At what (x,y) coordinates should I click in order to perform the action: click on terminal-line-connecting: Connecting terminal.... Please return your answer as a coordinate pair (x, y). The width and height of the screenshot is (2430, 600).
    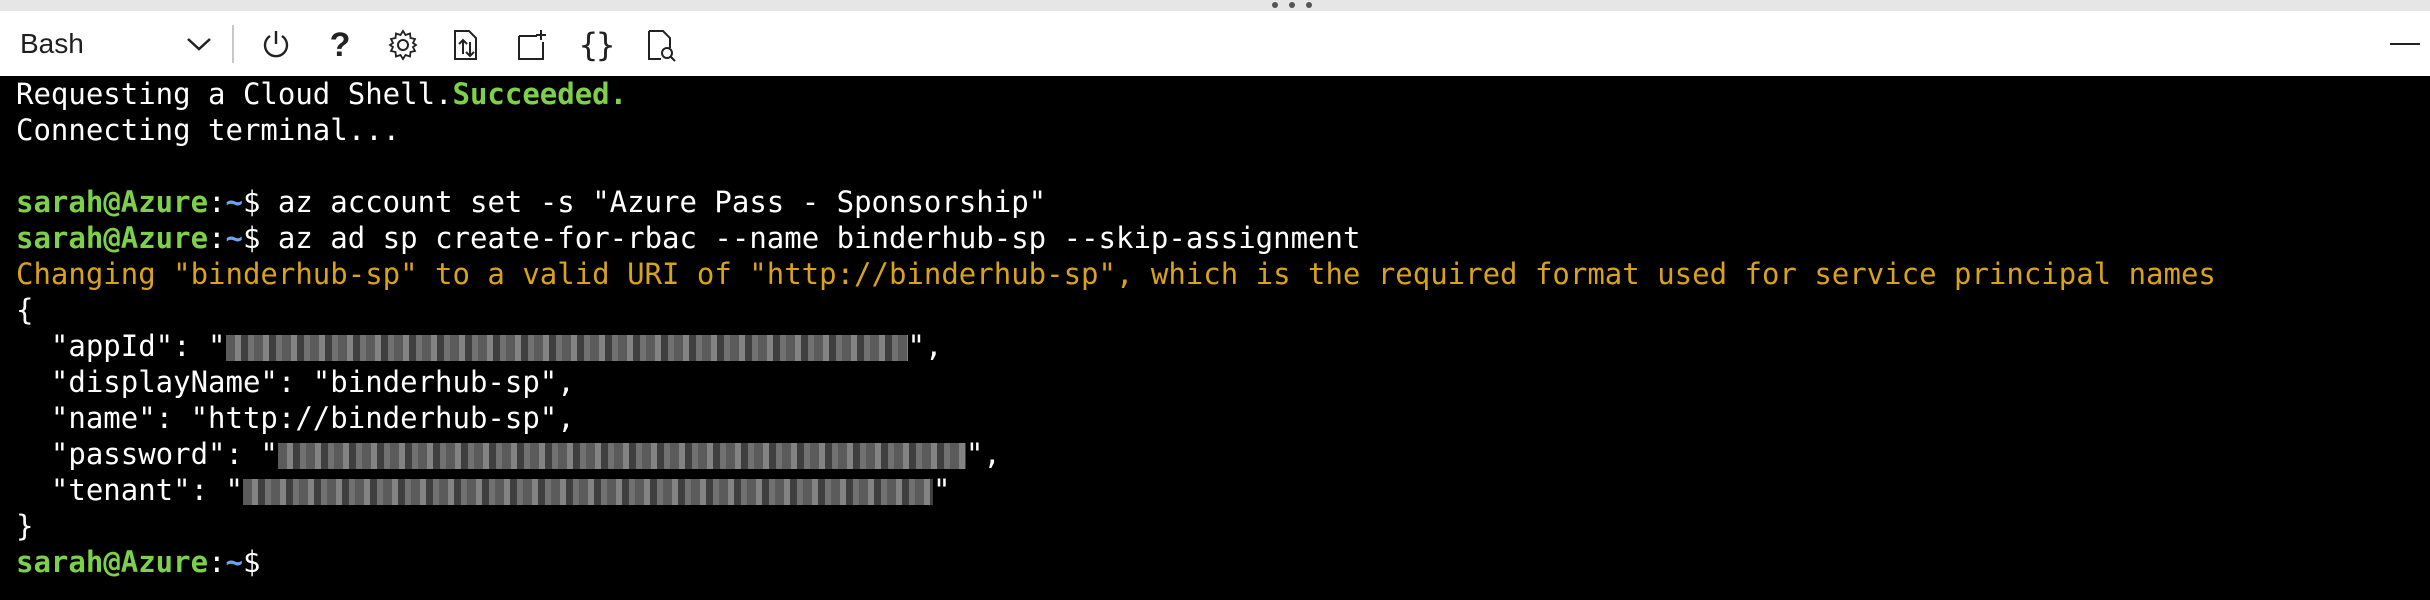
    Looking at the image, I should click on (208, 130).